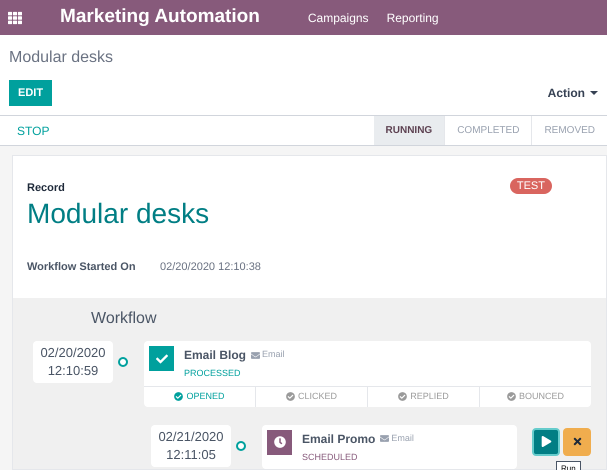 This screenshot has height=470, width=607. Describe the element at coordinates (73, 353) in the screenshot. I see `activity-date: 02/20/2020` at that location.